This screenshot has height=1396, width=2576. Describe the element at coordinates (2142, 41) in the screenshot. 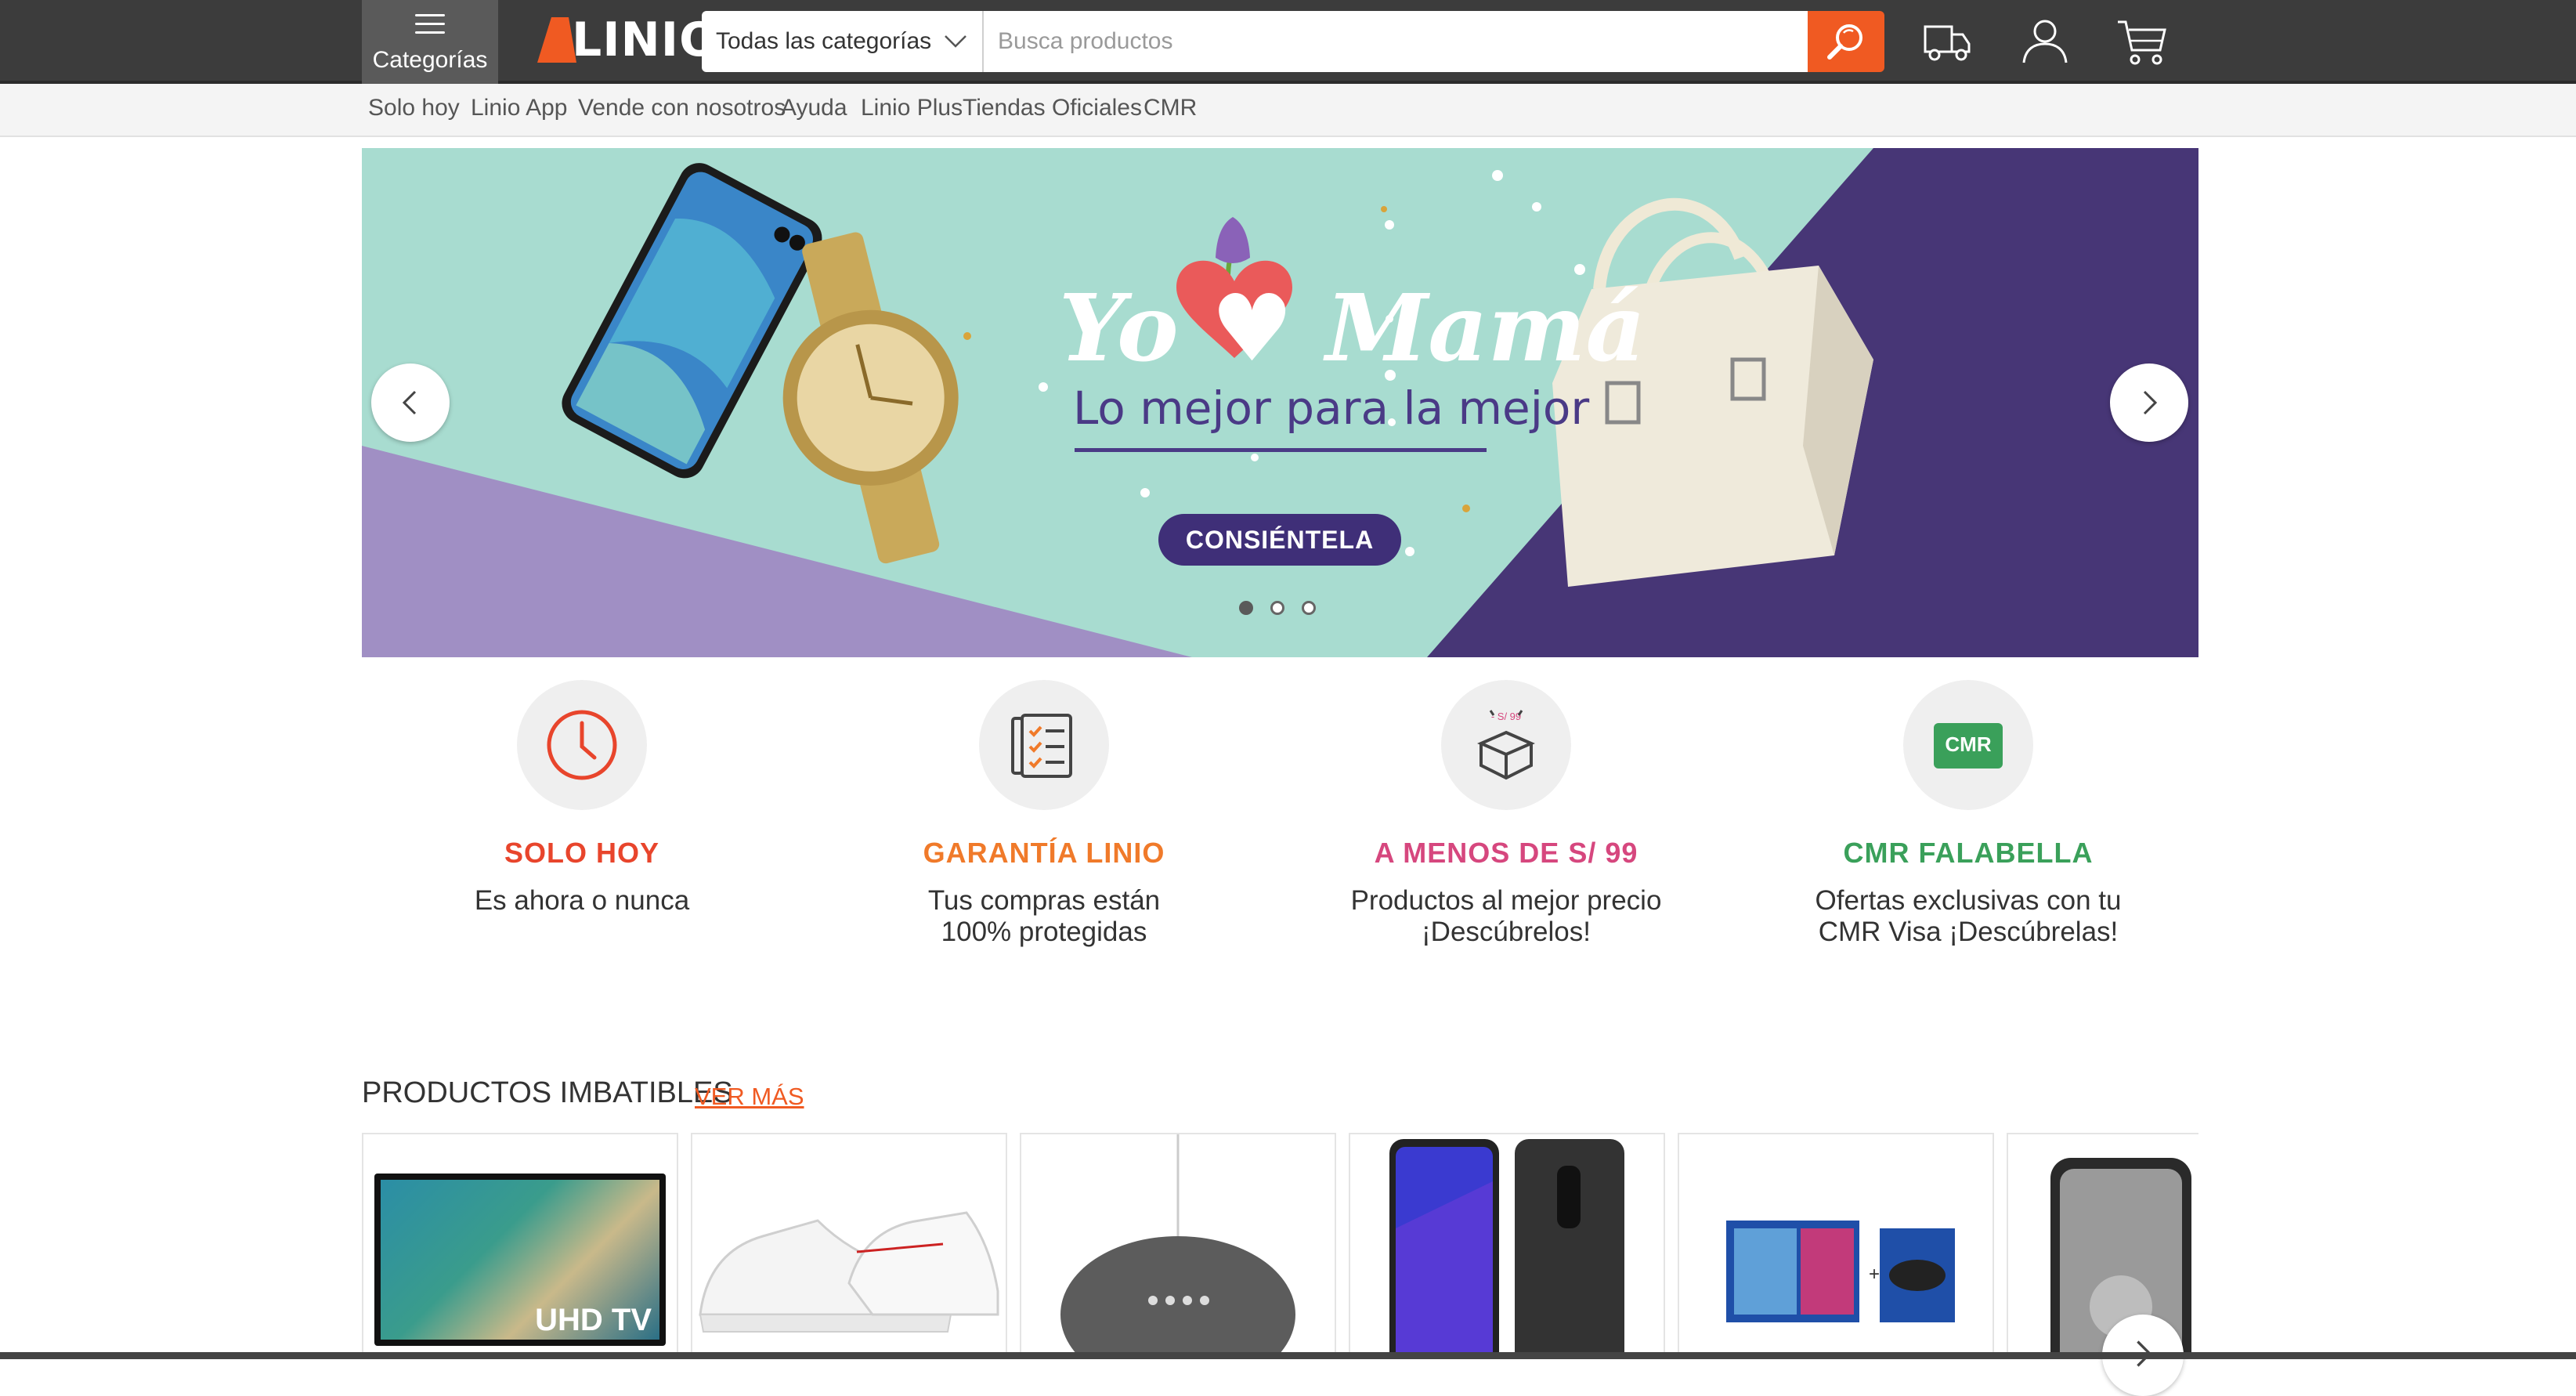

I see `shopping-cart-icon` at that location.